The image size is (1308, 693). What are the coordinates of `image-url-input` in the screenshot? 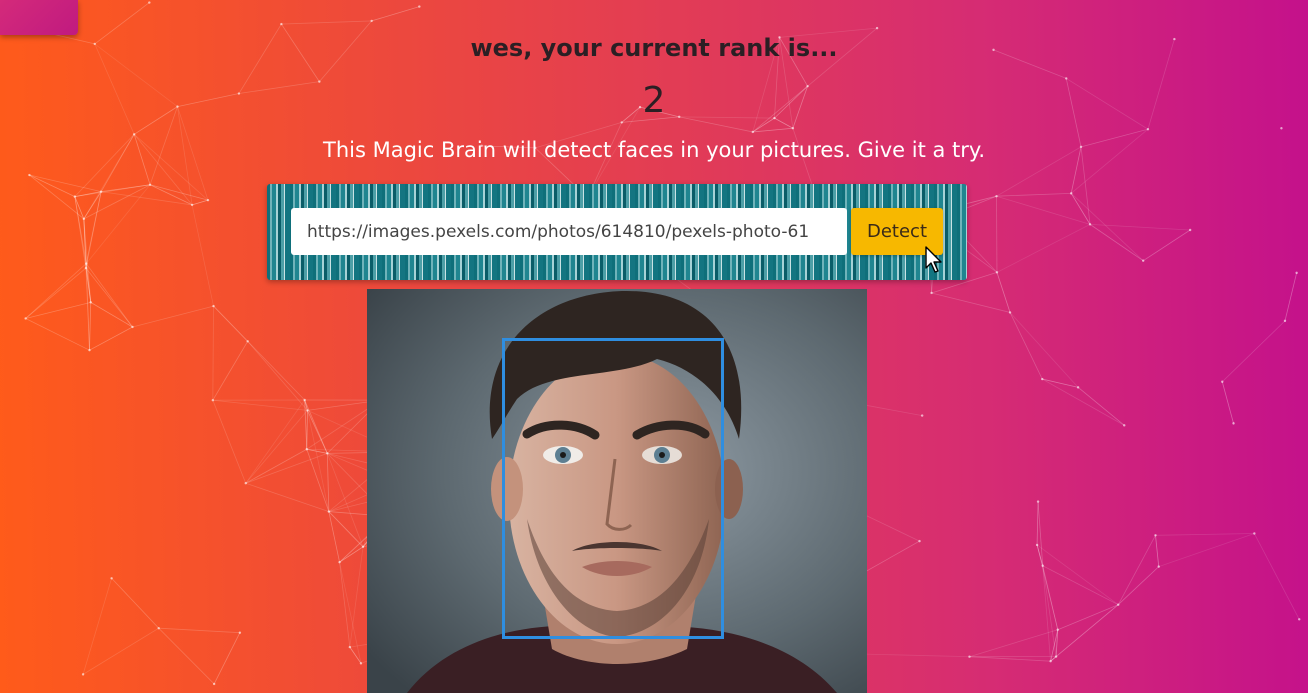 It's located at (569, 231).